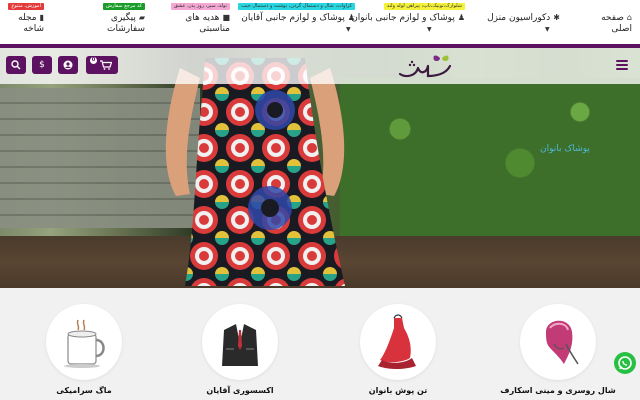  Describe the element at coordinates (26, 6) in the screenshot. I see `nav-badge-magazine: آموزش، متنوع` at that location.